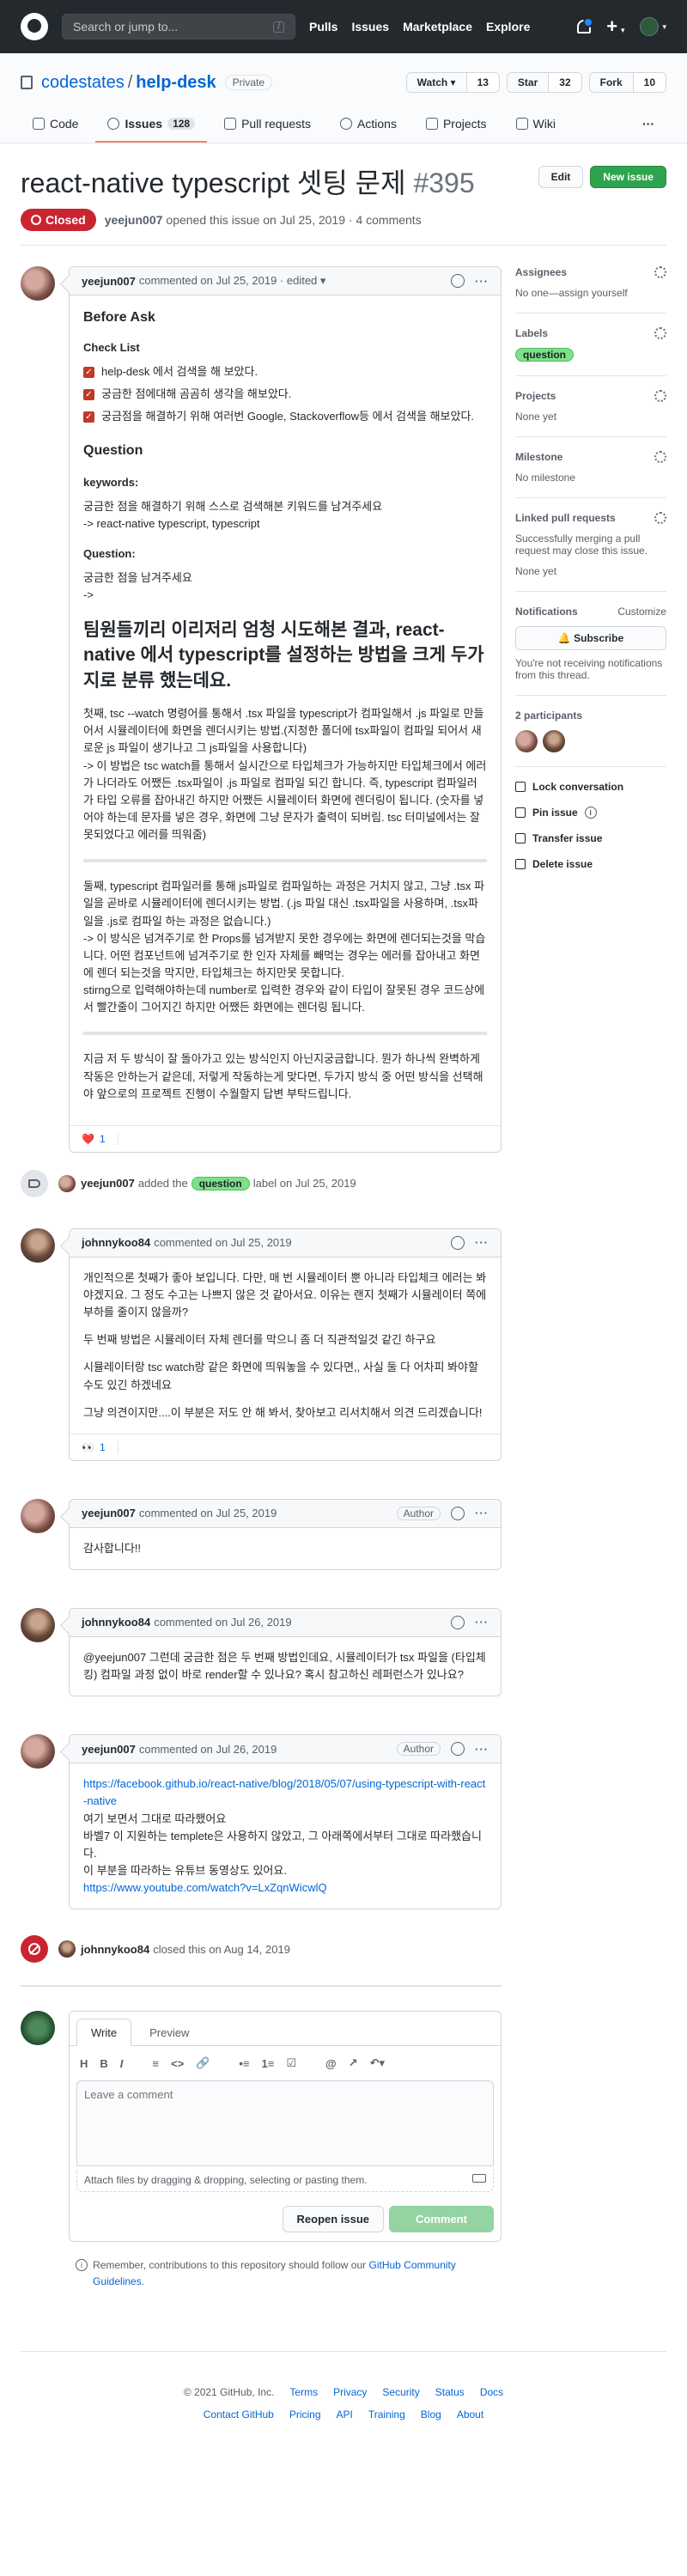 This screenshot has height=2576, width=687. I want to click on nav-issues: Issues, so click(370, 26).